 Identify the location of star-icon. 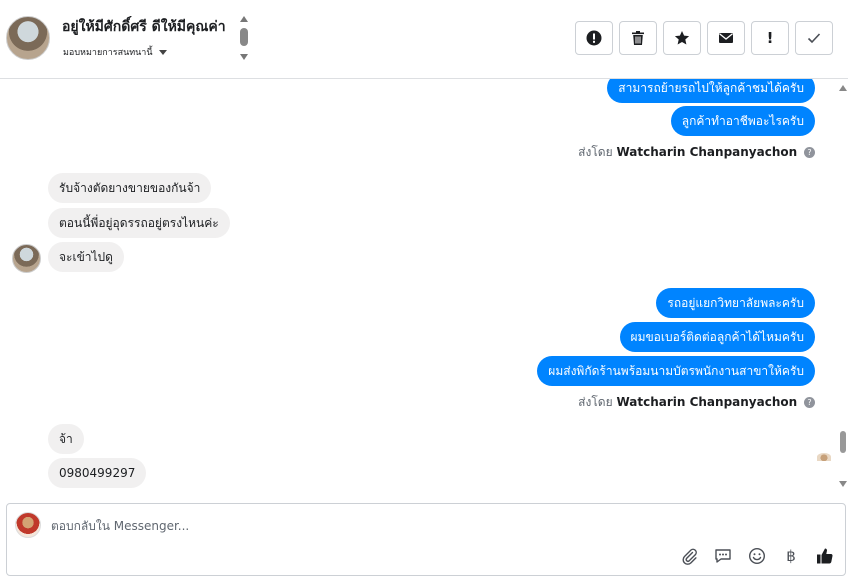
(682, 38).